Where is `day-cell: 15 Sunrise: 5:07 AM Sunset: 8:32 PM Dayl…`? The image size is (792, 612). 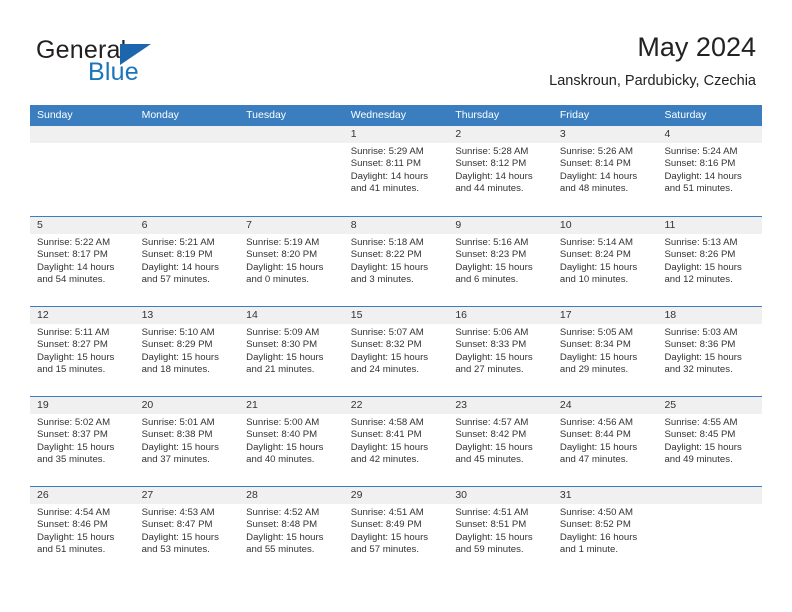 day-cell: 15 Sunrise: 5:07 AM Sunset: 8:32 PM Dayl… is located at coordinates (396, 351).